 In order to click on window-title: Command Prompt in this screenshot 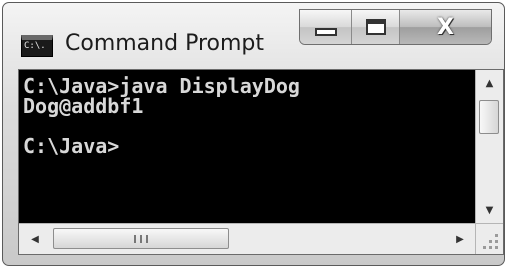, I will do `click(164, 43)`.